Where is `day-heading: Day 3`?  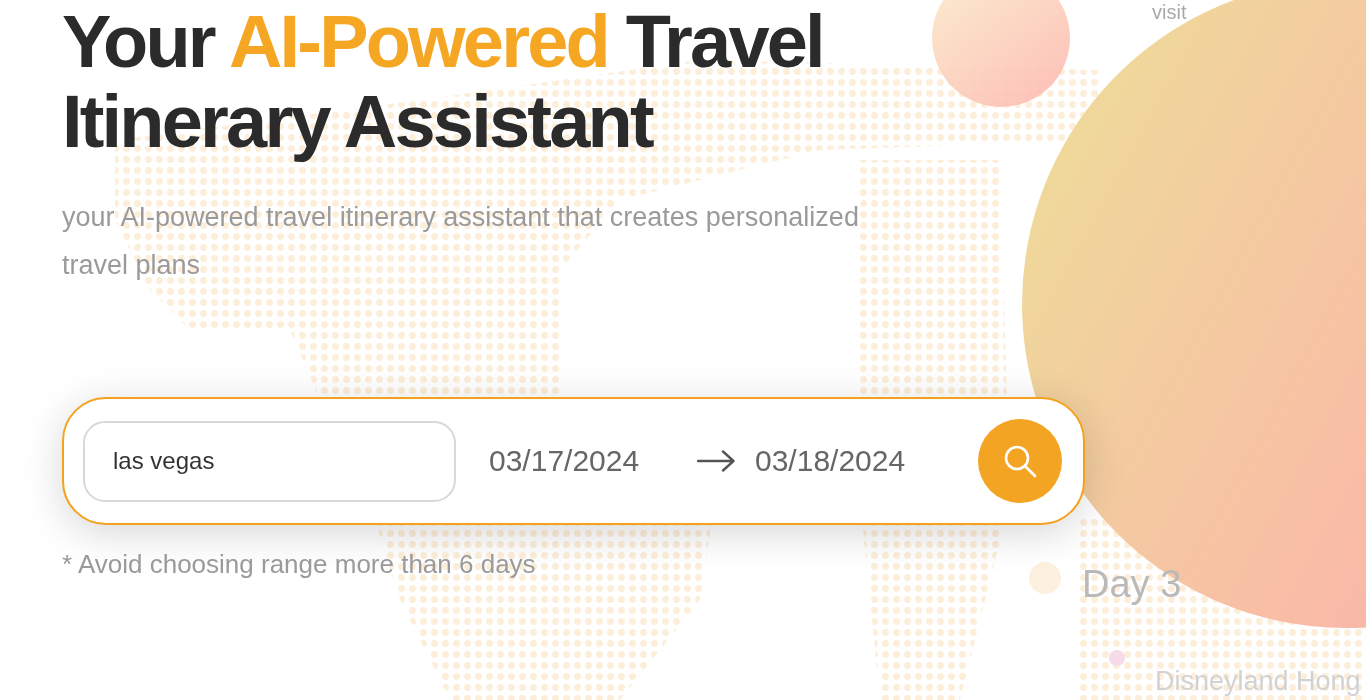
day-heading: Day 3 is located at coordinates (1132, 584).